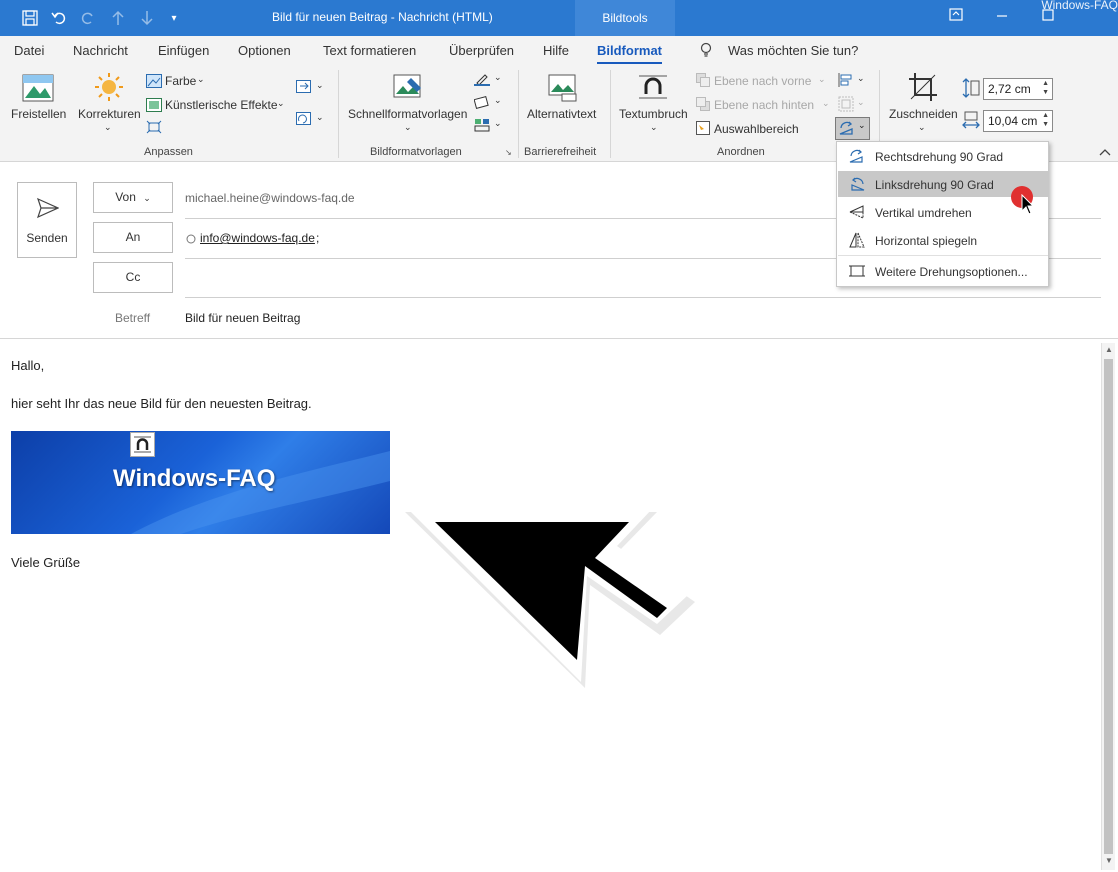  What do you see at coordinates (1105, 153) in the screenshot?
I see `collapse-ribbon-icon` at bounding box center [1105, 153].